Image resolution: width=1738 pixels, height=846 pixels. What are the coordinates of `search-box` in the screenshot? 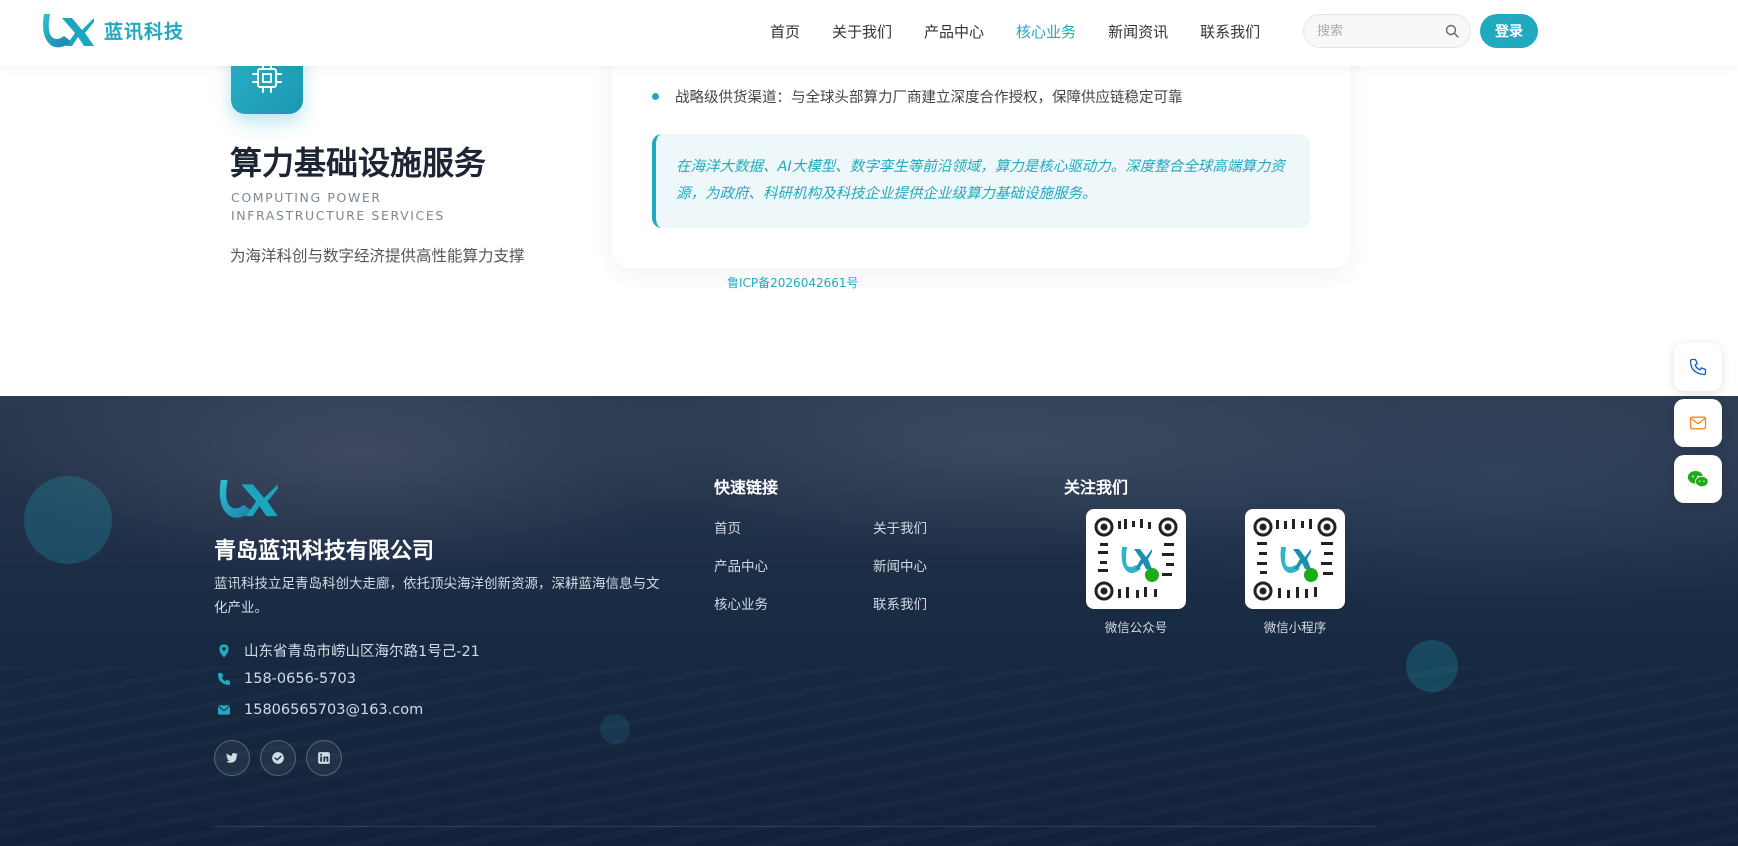 It's located at (1387, 31).